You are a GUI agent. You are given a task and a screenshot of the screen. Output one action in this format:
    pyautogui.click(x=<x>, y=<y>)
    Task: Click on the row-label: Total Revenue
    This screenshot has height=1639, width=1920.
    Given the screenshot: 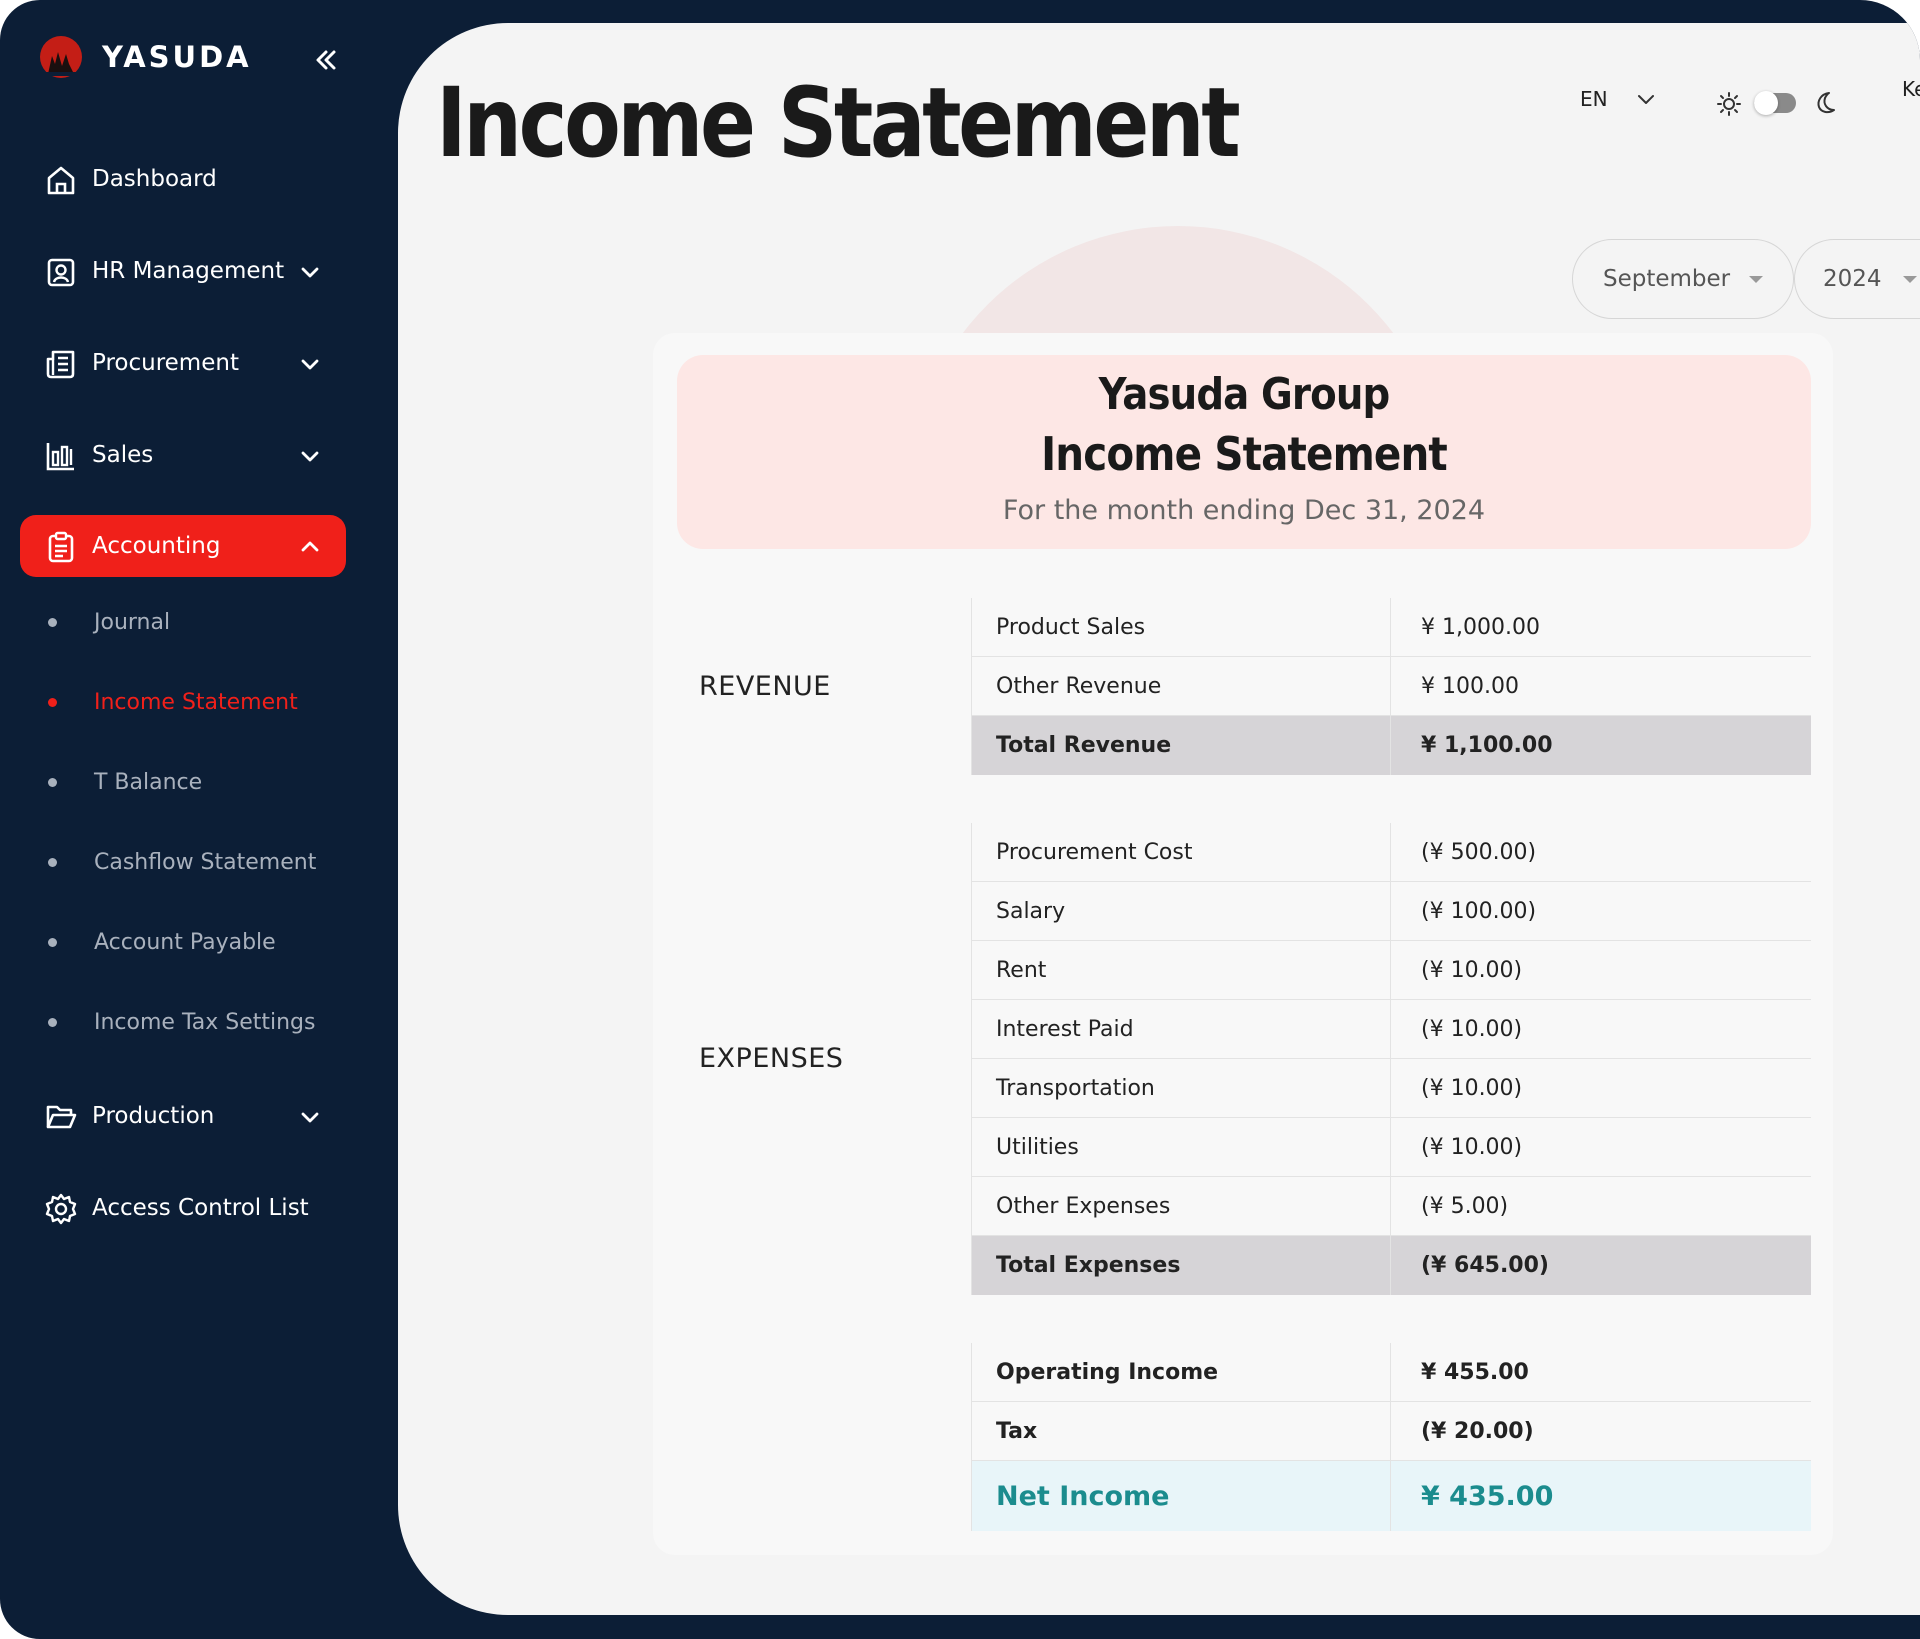 What is the action you would take?
    pyautogui.click(x=1181, y=745)
    